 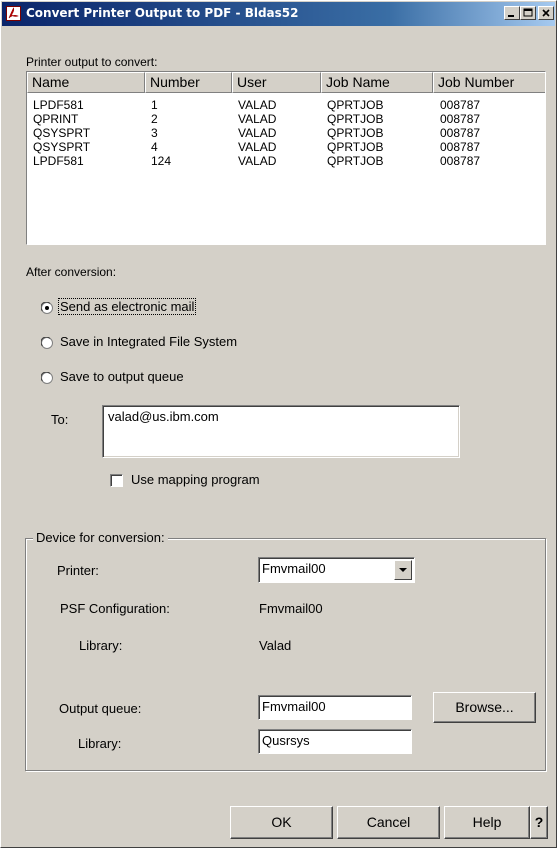 I want to click on cell-name: QPRINT, so click(x=56, y=119).